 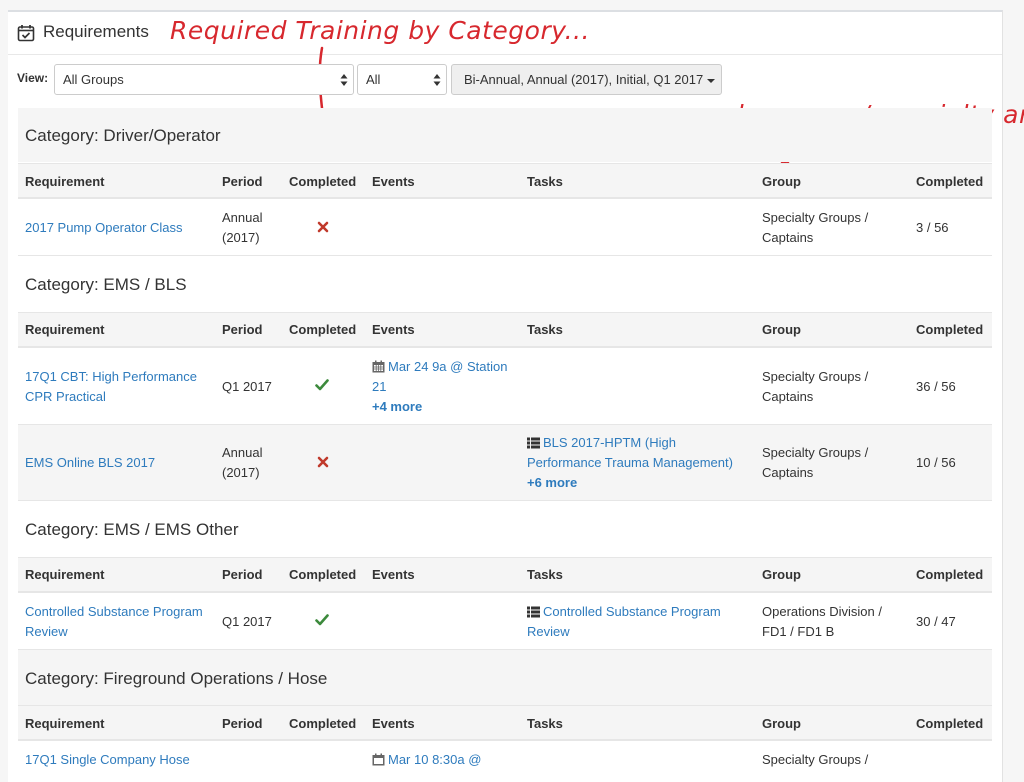 What do you see at coordinates (932, 227) in the screenshot?
I see `count-cell: 3 / 56` at bounding box center [932, 227].